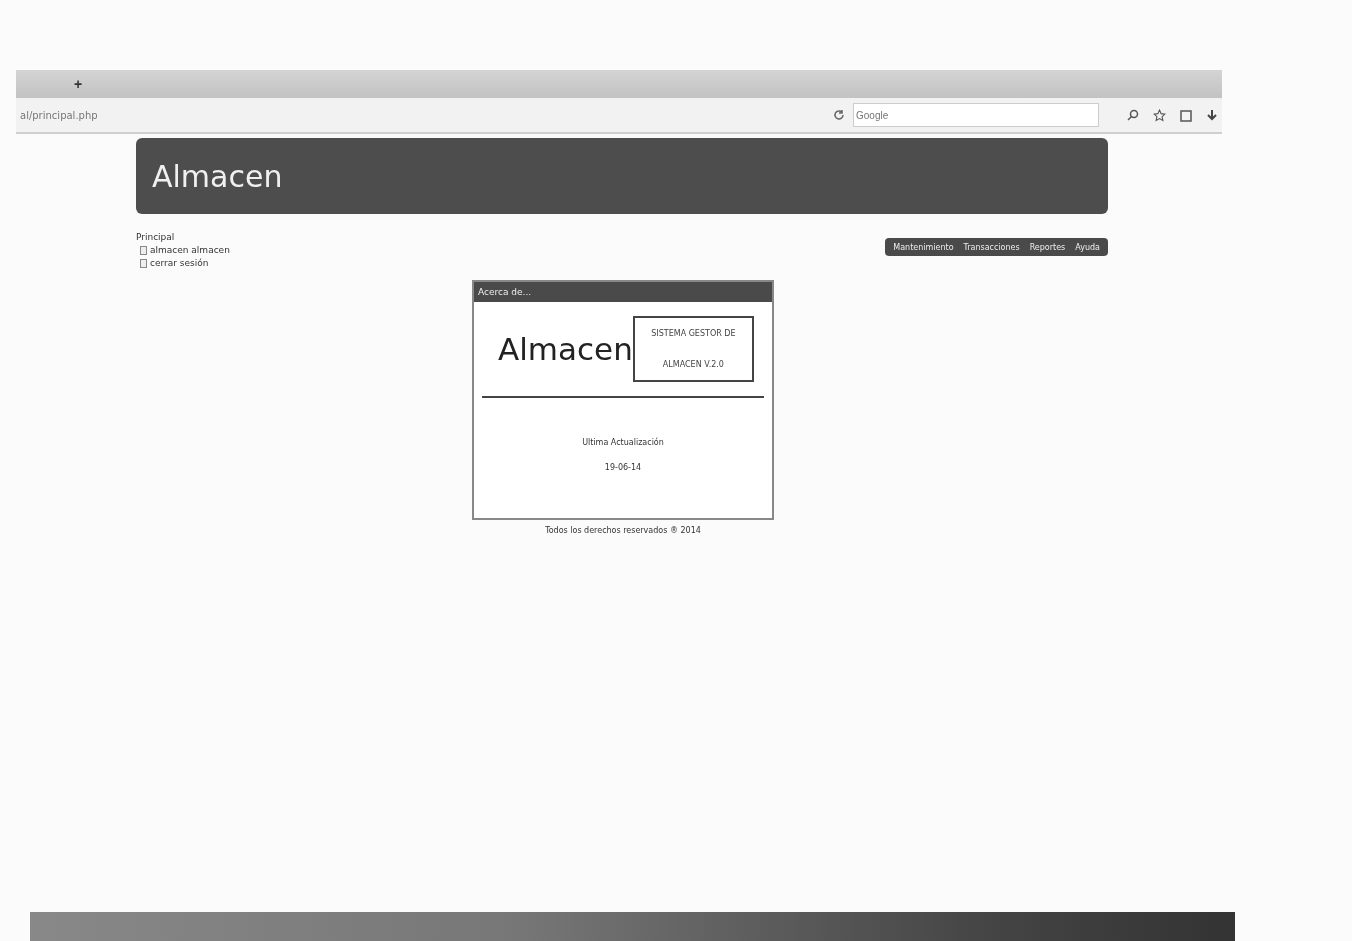  Describe the element at coordinates (1087, 247) in the screenshot. I see `menu-item: Ayuda` at that location.